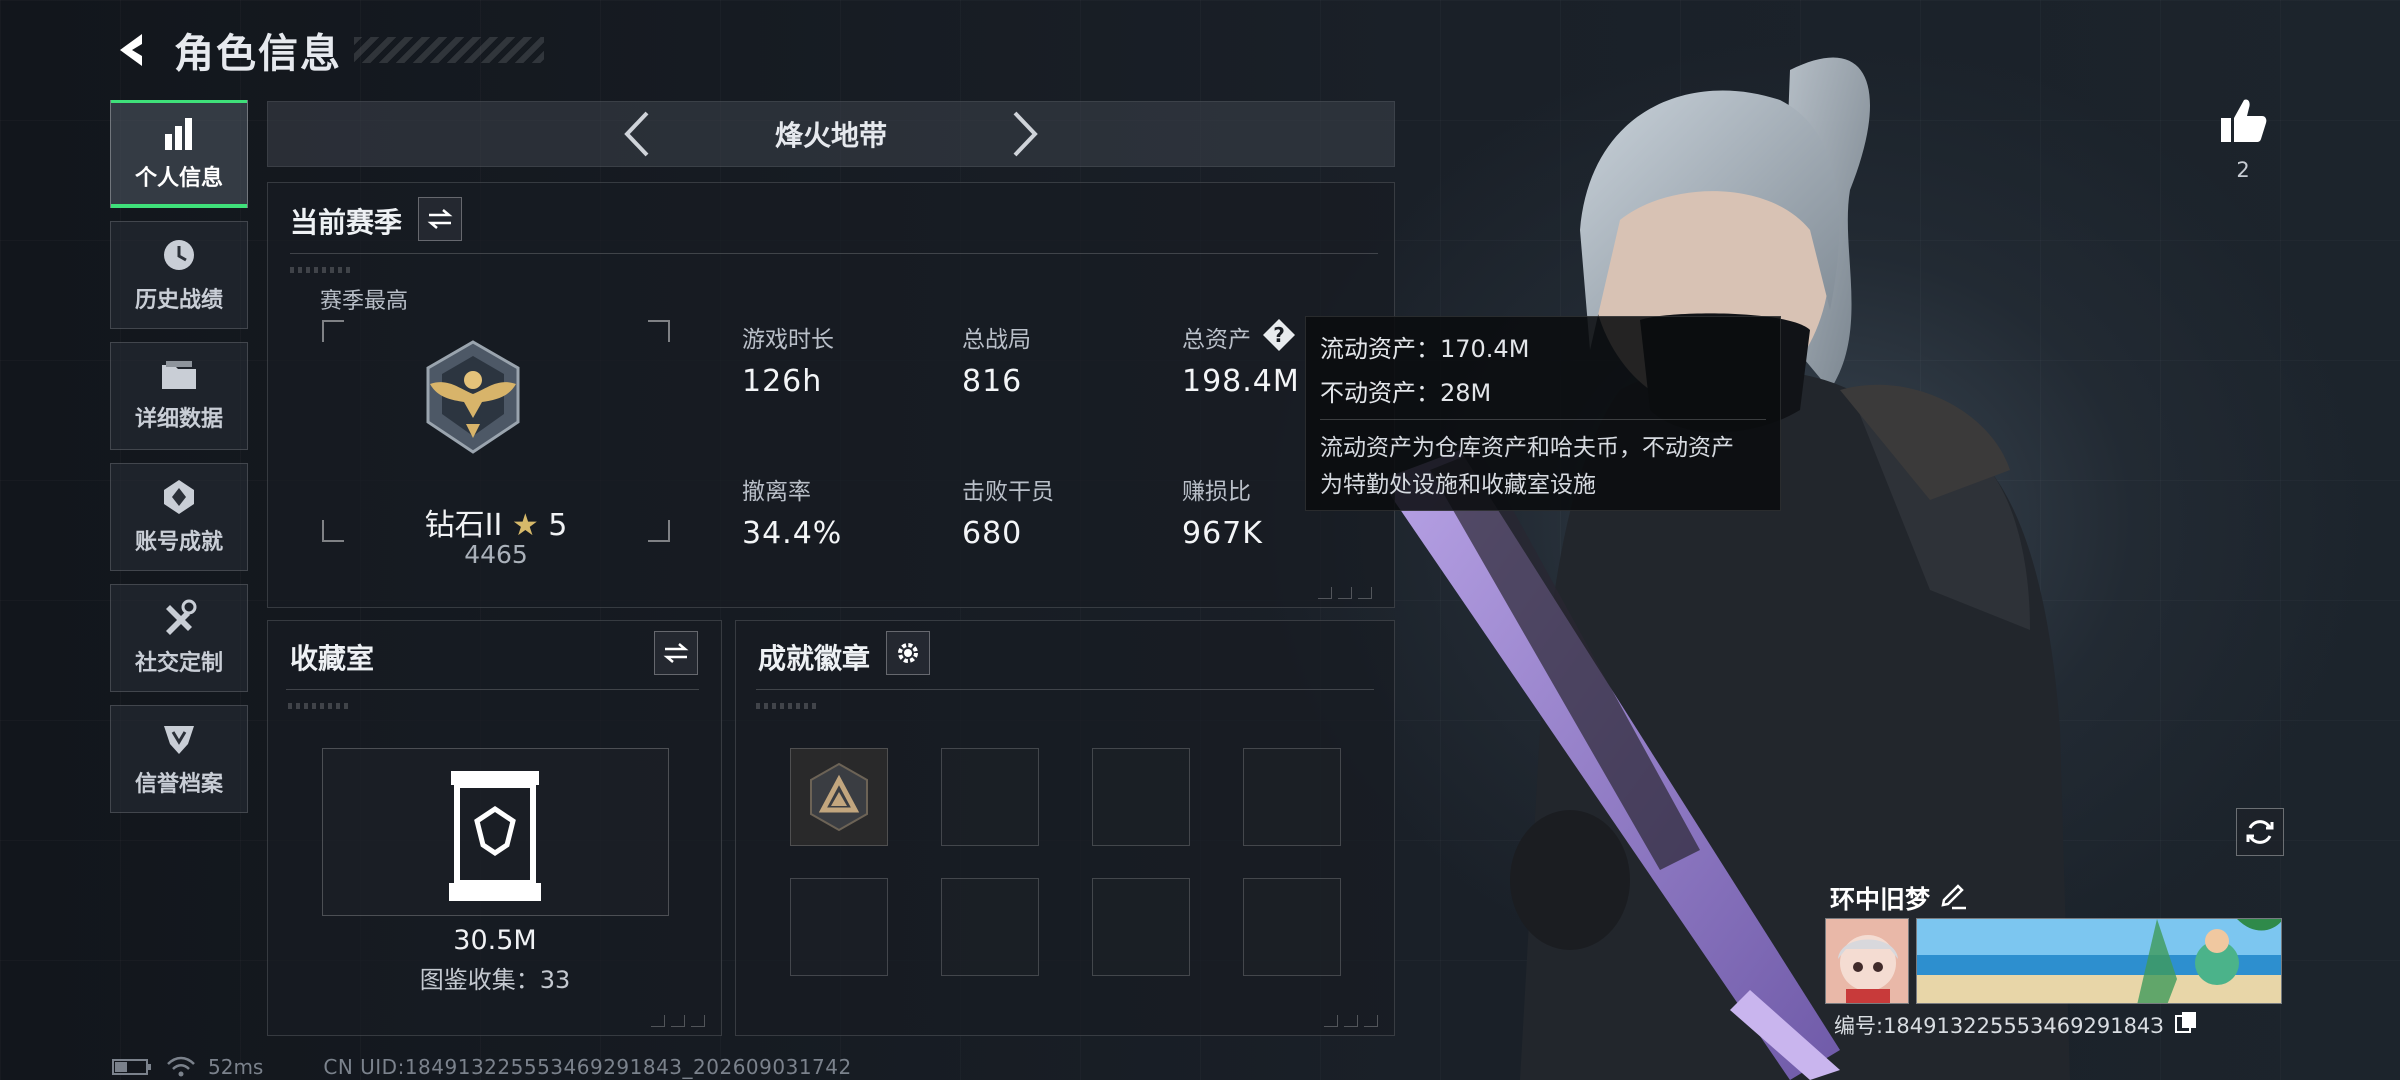 The height and width of the screenshot is (1080, 2400). Describe the element at coordinates (1425, 349) in the screenshot. I see `tooltip-liquid-assets: 流动资产：170.4M` at that location.